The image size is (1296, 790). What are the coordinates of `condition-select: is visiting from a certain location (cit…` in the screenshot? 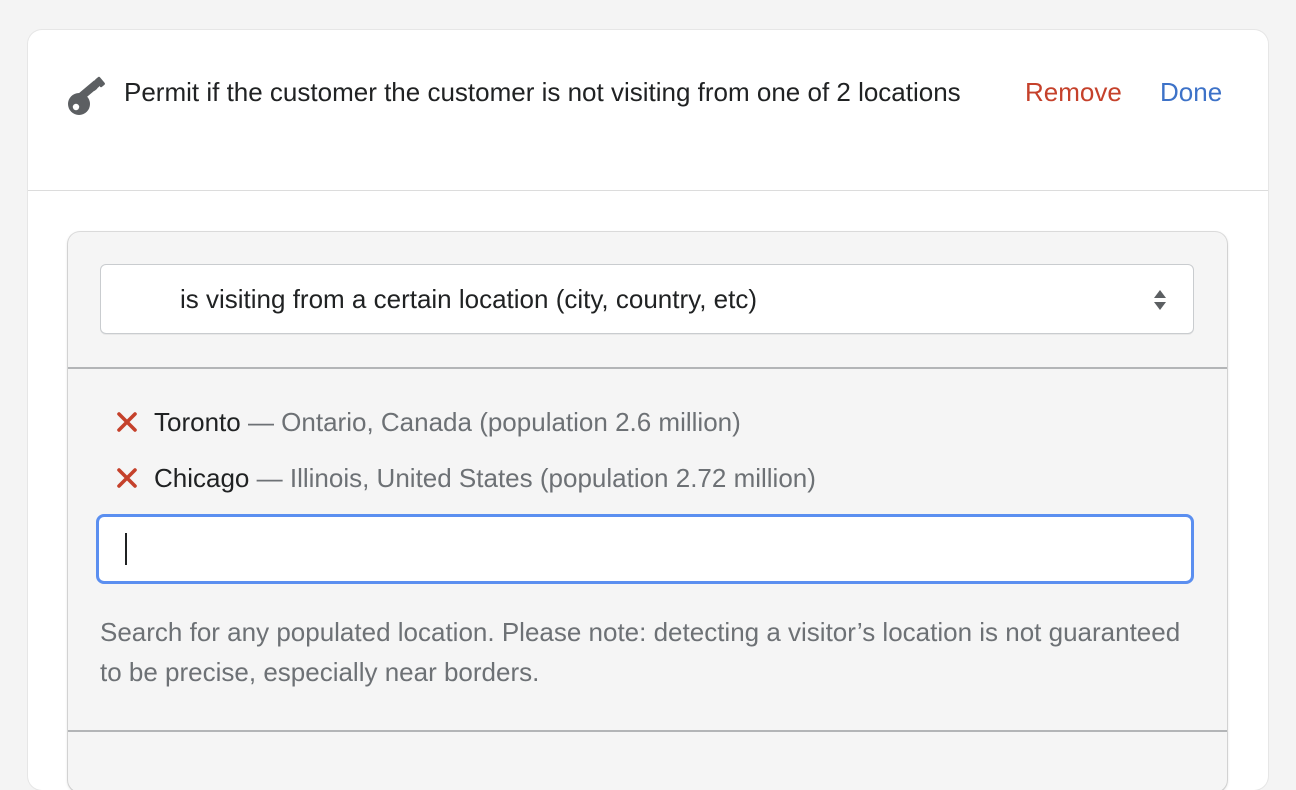 It's located at (647, 299).